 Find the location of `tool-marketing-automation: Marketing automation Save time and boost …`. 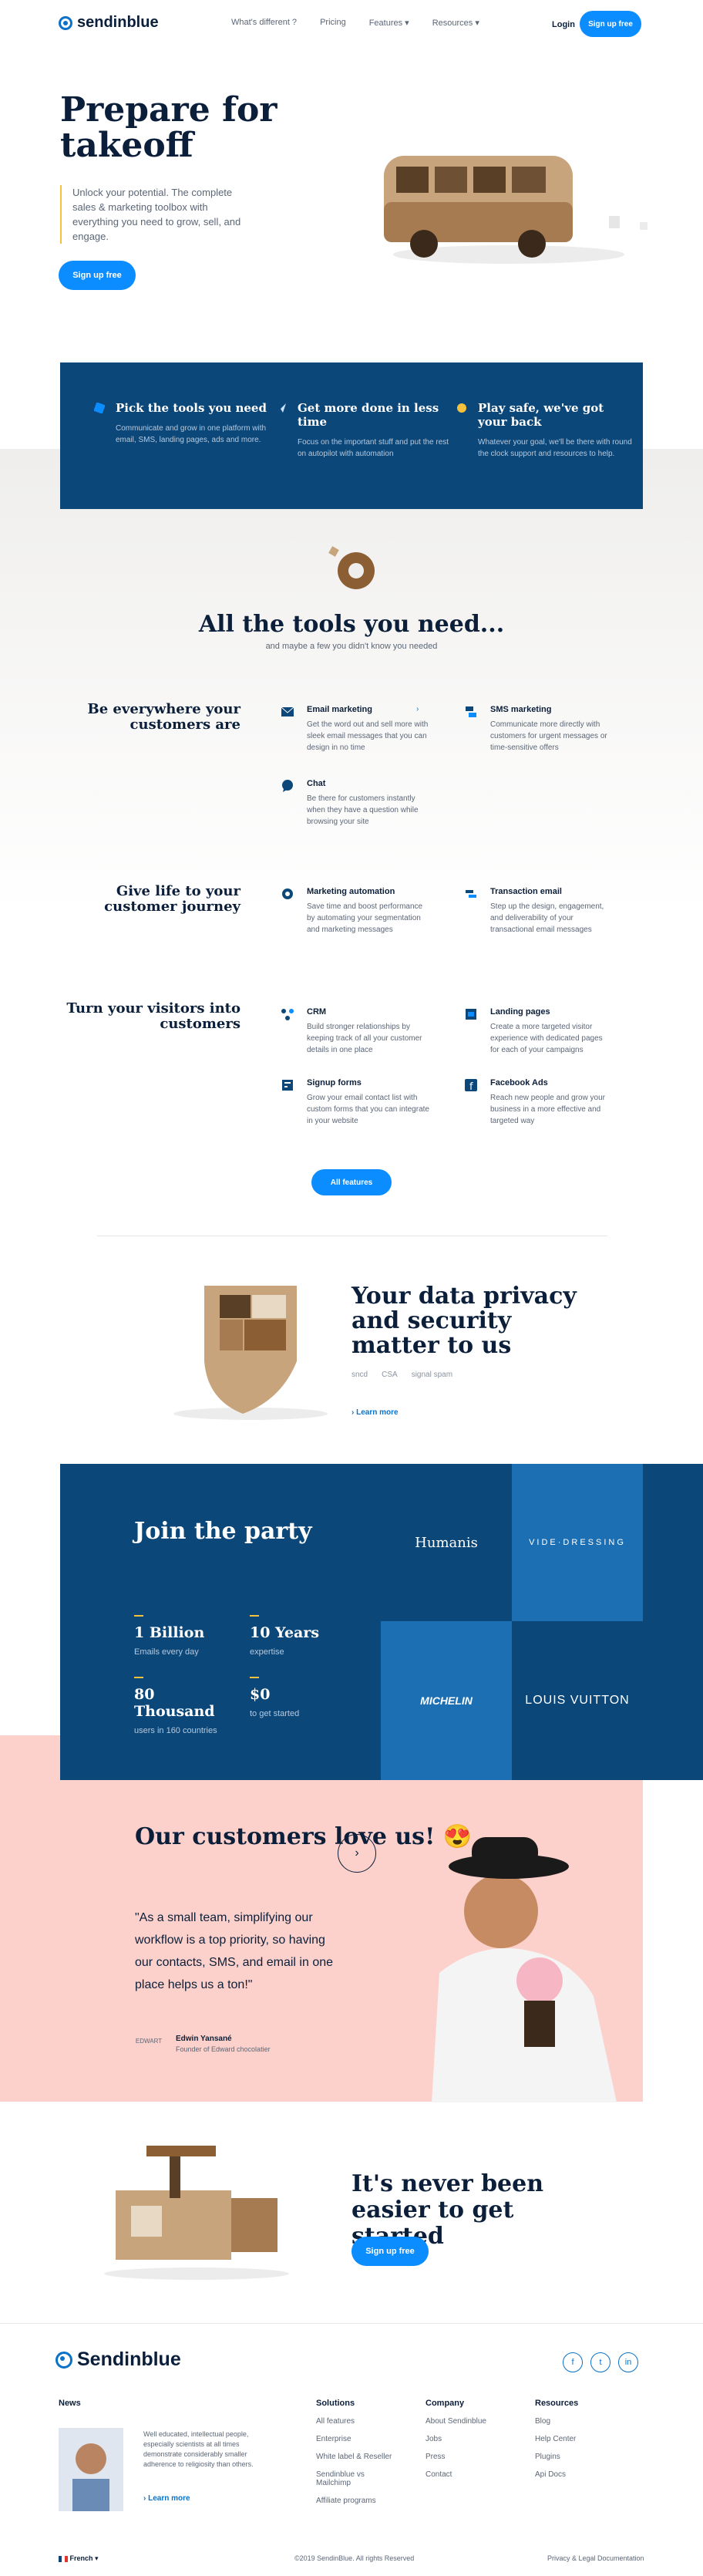

tool-marketing-automation: Marketing automation Save time and boost … is located at coordinates (356, 911).